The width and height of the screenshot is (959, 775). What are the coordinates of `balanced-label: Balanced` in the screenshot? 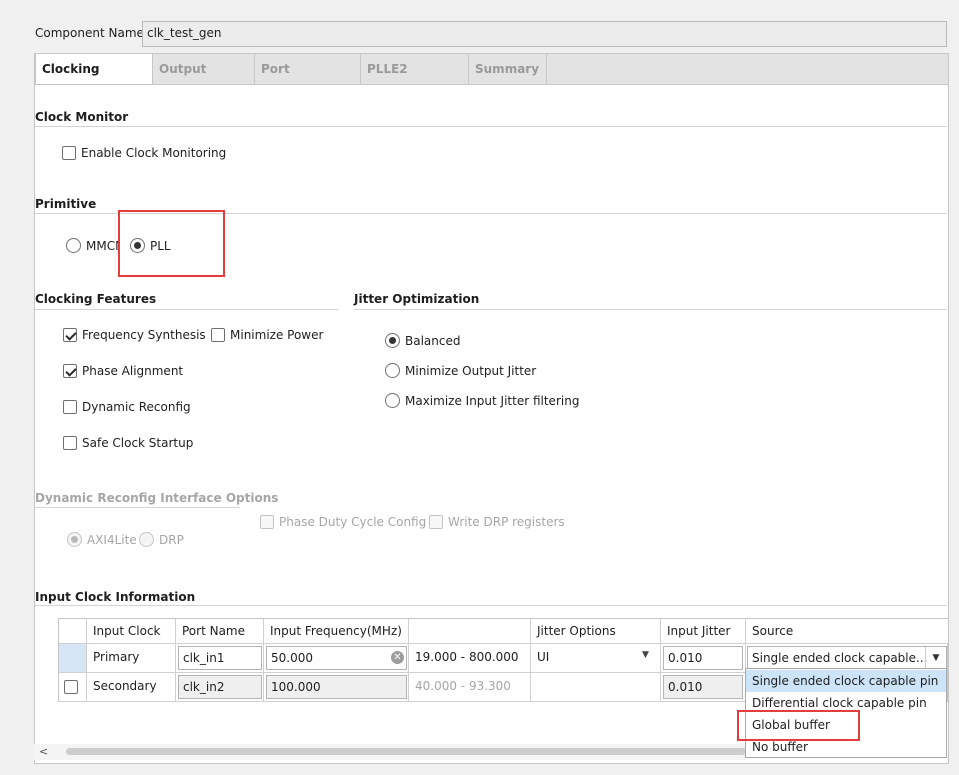 It's located at (433, 341).